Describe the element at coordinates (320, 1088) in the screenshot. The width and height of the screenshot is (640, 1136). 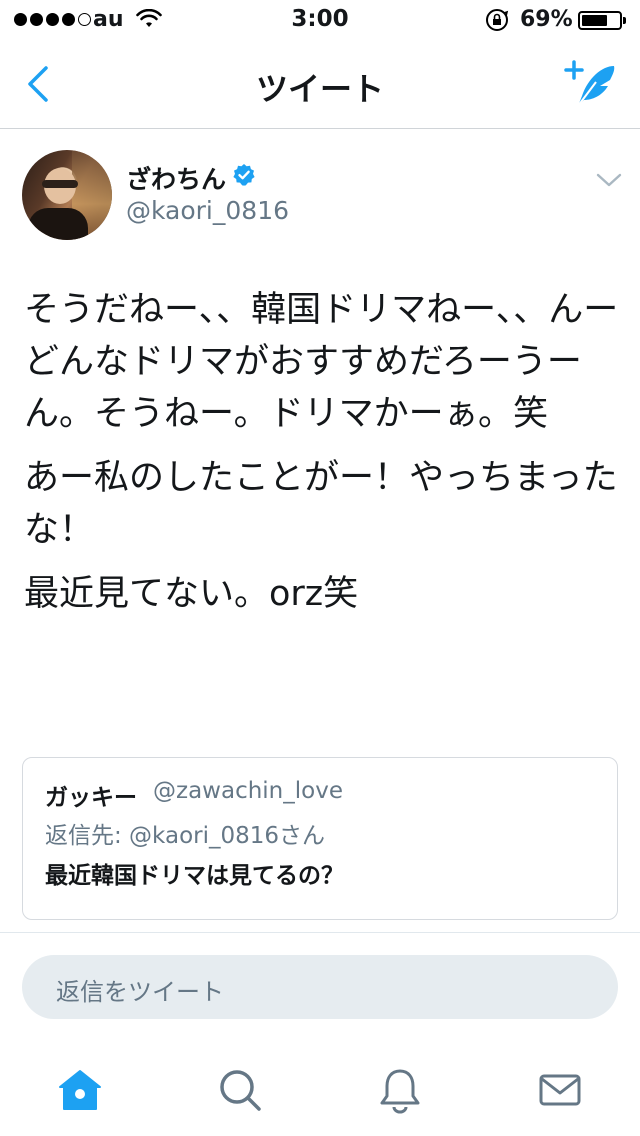
I see `tab-bar` at that location.